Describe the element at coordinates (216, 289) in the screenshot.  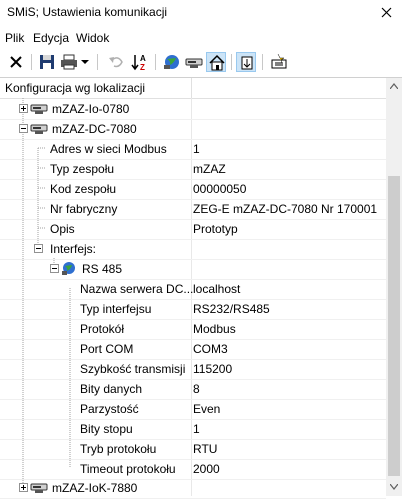
I see `property-value: localhost` at that location.